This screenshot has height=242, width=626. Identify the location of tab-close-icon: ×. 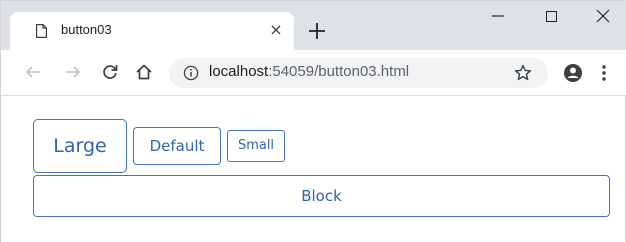
(276, 30).